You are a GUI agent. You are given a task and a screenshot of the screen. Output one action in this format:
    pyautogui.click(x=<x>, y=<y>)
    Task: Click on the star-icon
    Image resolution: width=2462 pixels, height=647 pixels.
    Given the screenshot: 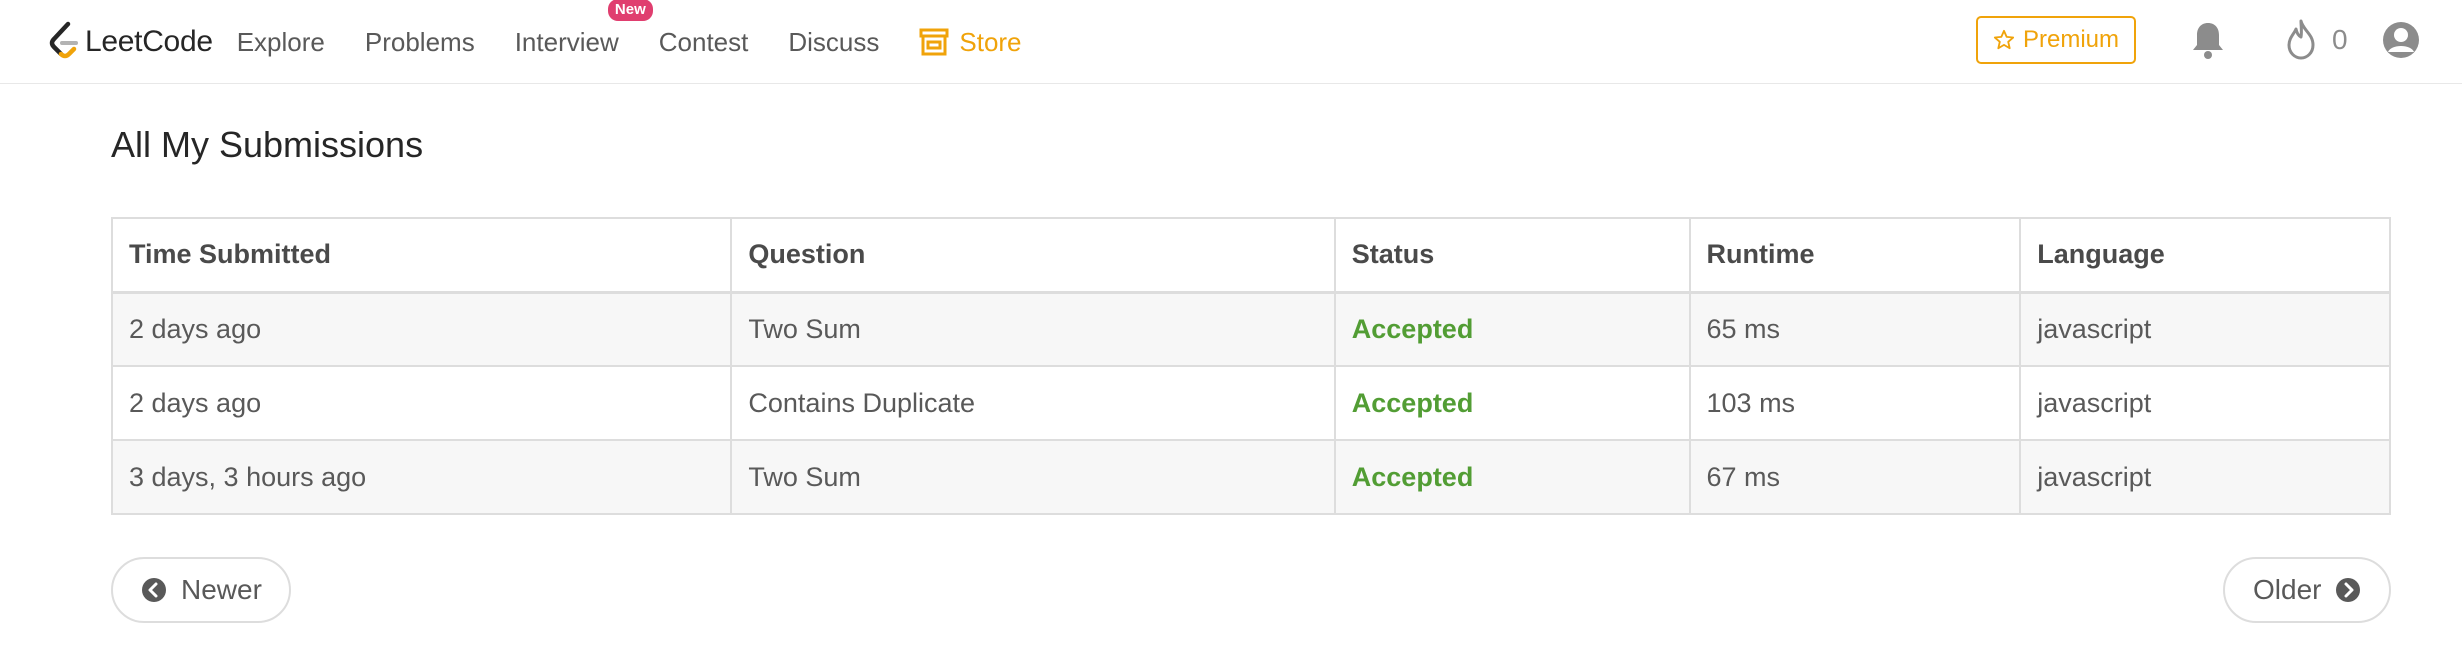 What is the action you would take?
    pyautogui.click(x=2004, y=39)
    